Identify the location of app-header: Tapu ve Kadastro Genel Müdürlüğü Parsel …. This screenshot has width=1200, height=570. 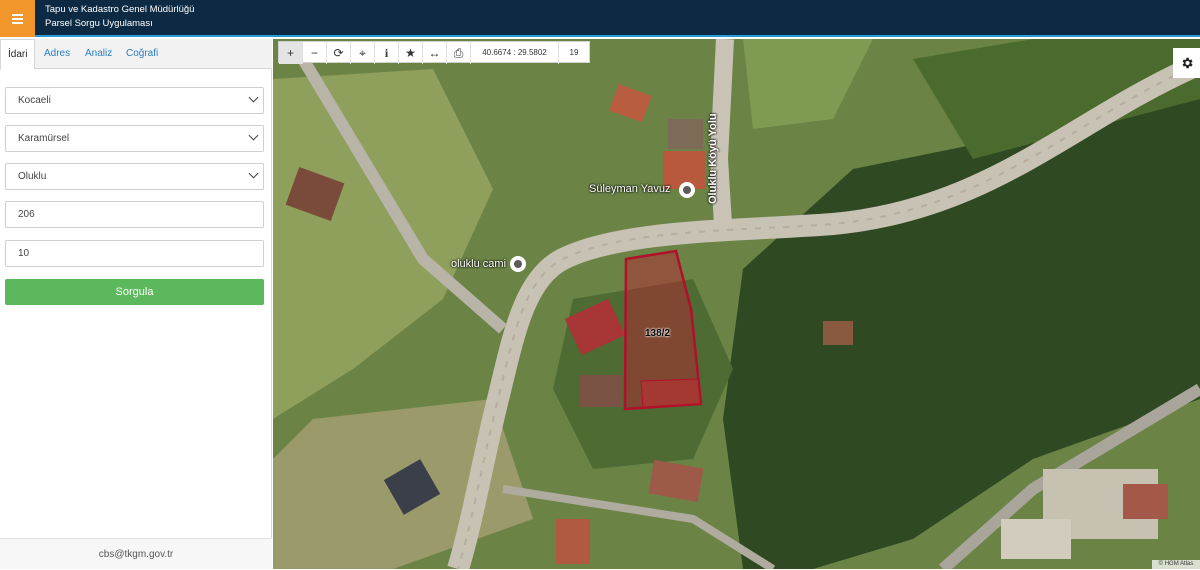
(600, 18).